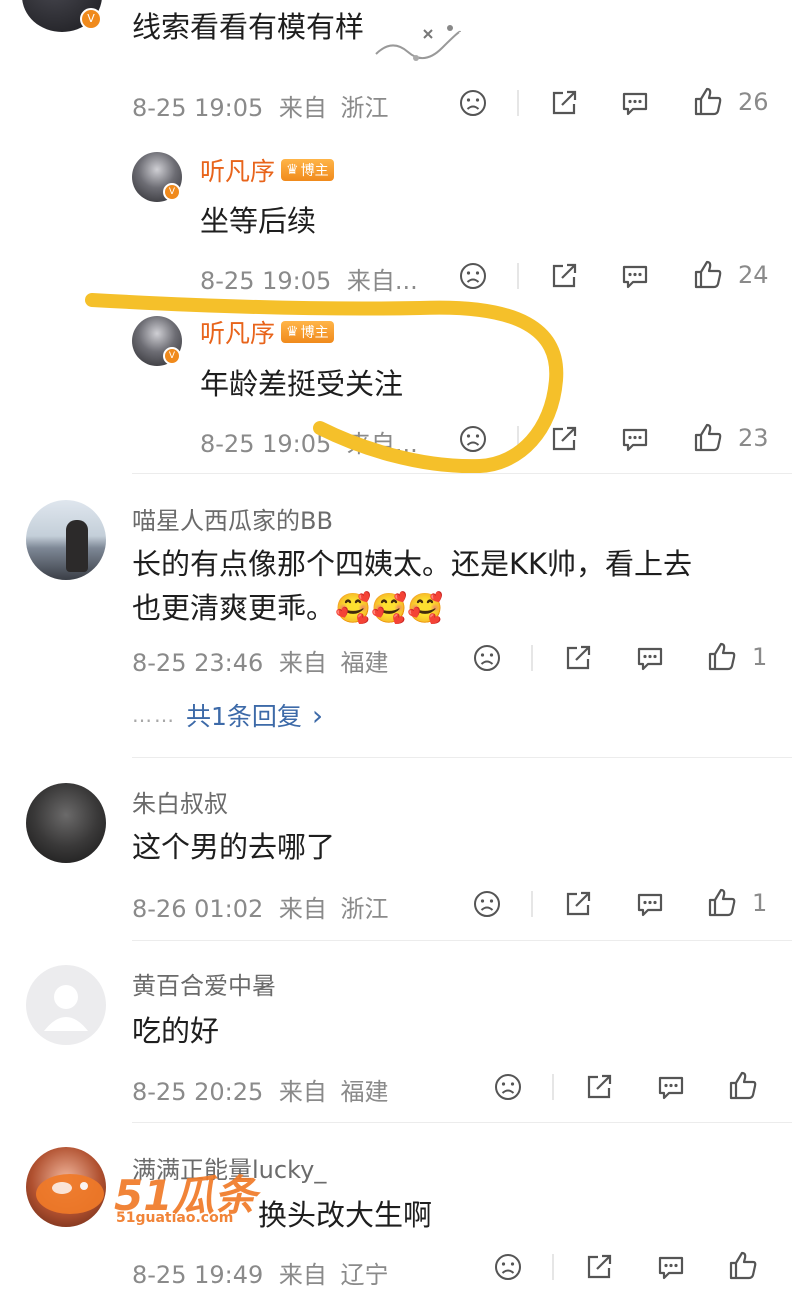  What do you see at coordinates (234, 847) in the screenshot?
I see `comment-text: 这个男的去哪了` at bounding box center [234, 847].